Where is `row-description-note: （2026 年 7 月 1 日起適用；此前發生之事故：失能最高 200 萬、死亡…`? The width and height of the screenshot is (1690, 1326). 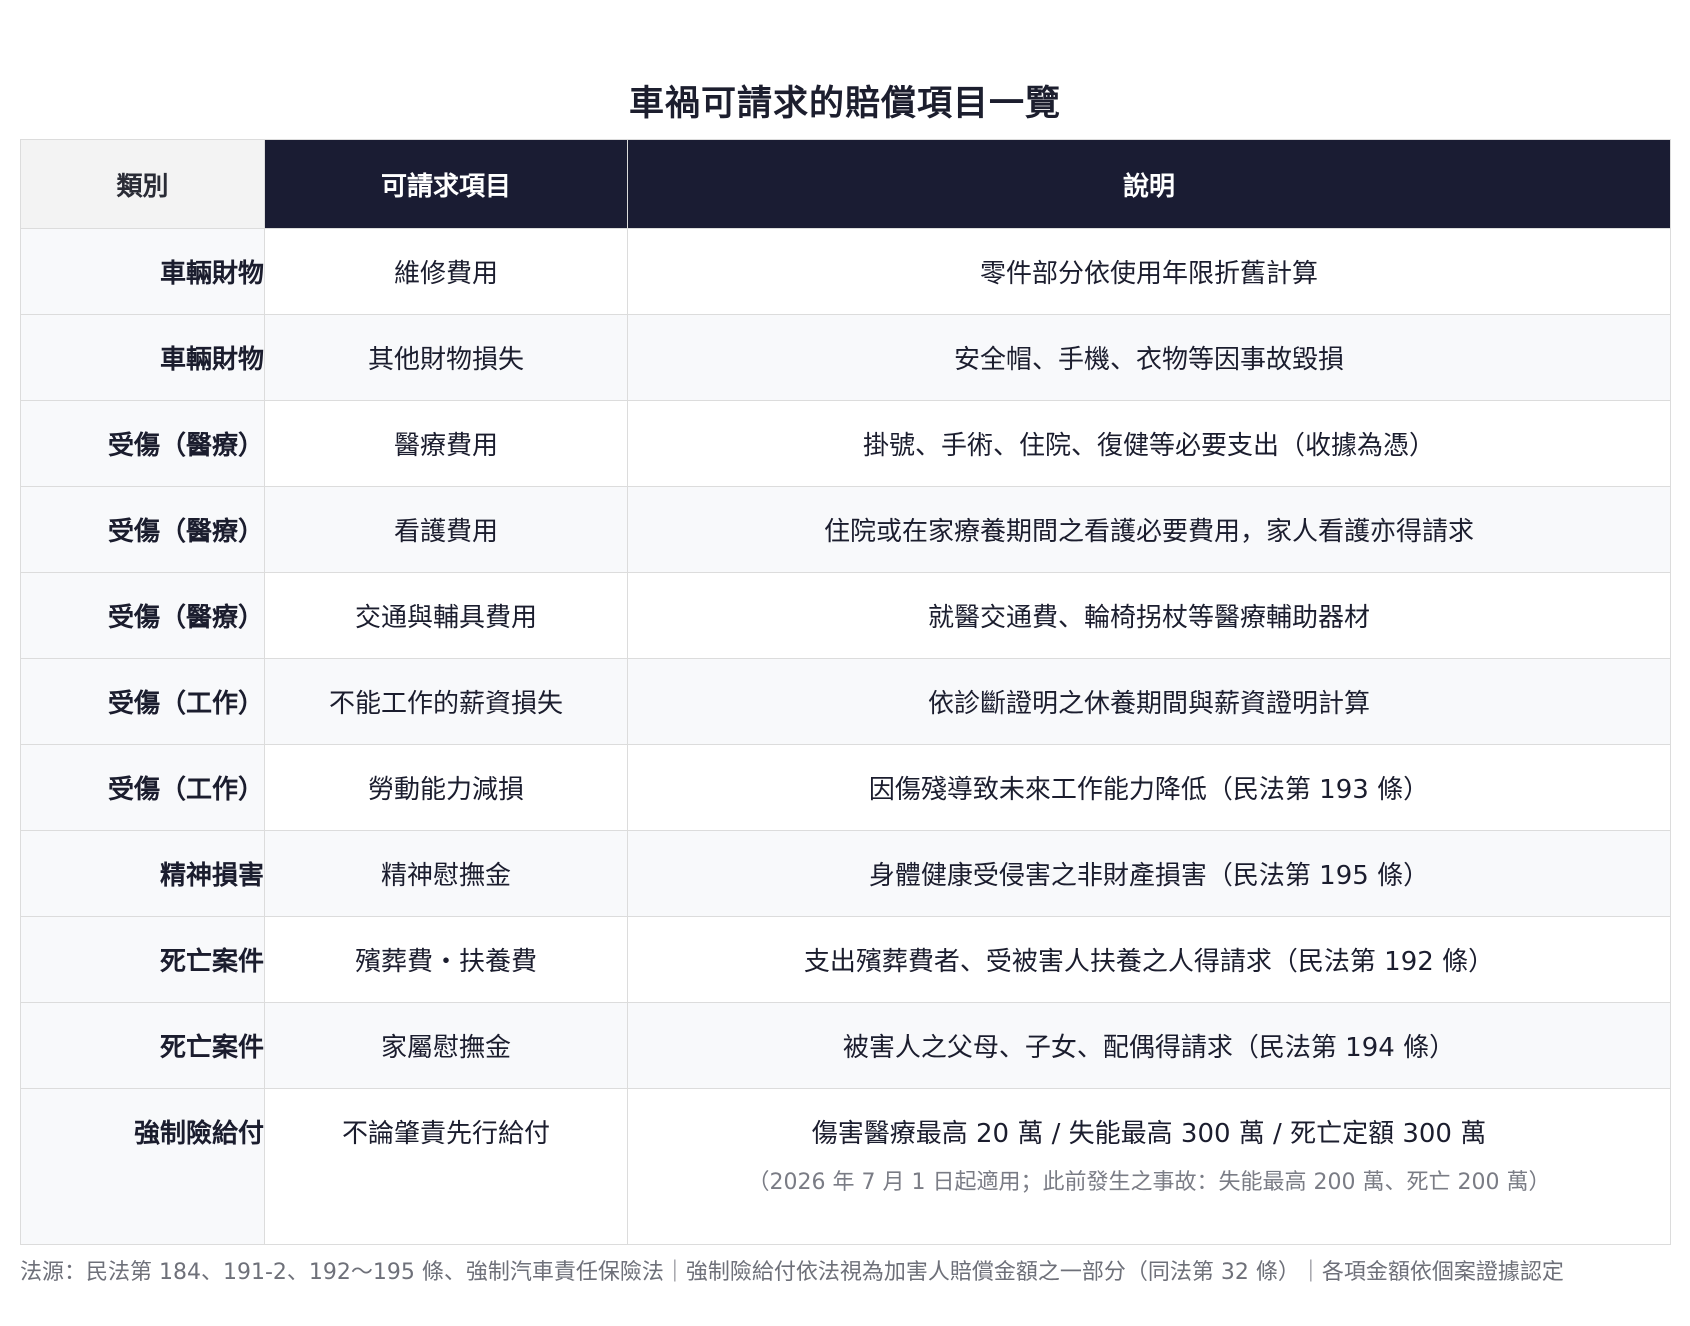 row-description-note: （2026 年 7 月 1 日起適用；此前發生之事故：失能最高 200 萬、死亡… is located at coordinates (1149, 1182).